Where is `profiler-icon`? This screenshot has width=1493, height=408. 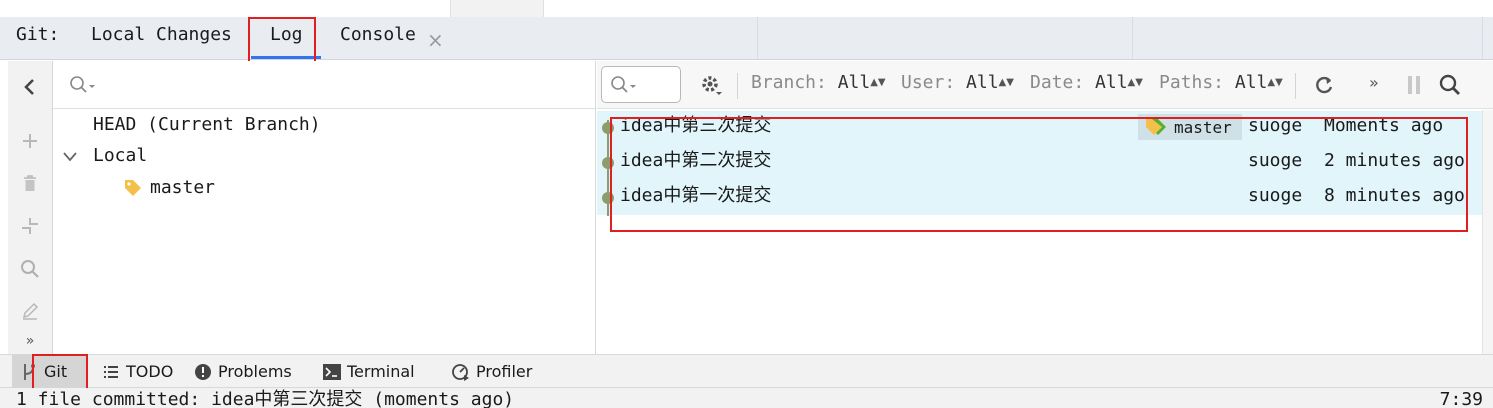
profiler-icon is located at coordinates (461, 372).